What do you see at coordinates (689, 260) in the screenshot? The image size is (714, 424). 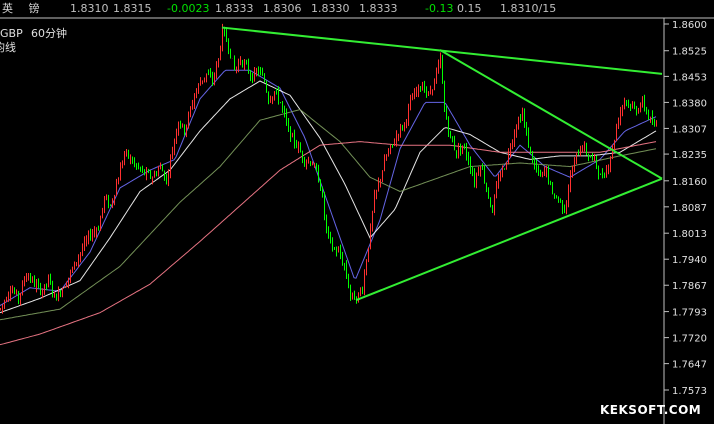 I see `price-tick-label: 1.7940` at bounding box center [689, 260].